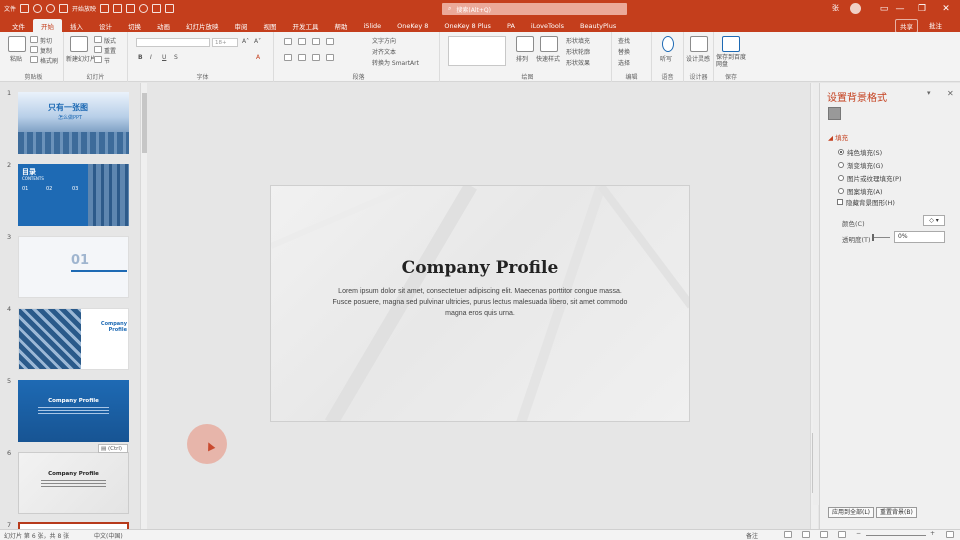  I want to click on layout-icon, so click(98, 39).